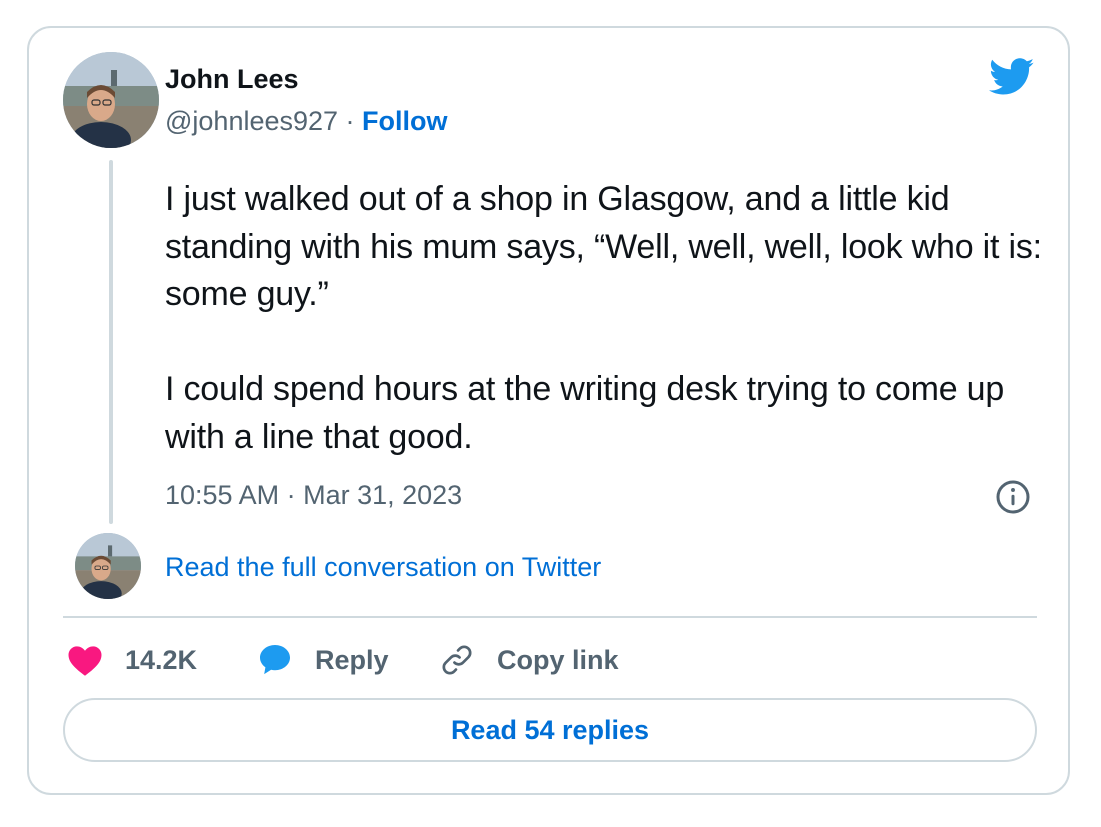 Image resolution: width=1101 pixels, height=827 pixels. What do you see at coordinates (275, 660) in the screenshot?
I see `speech-bubble-icon` at bounding box center [275, 660].